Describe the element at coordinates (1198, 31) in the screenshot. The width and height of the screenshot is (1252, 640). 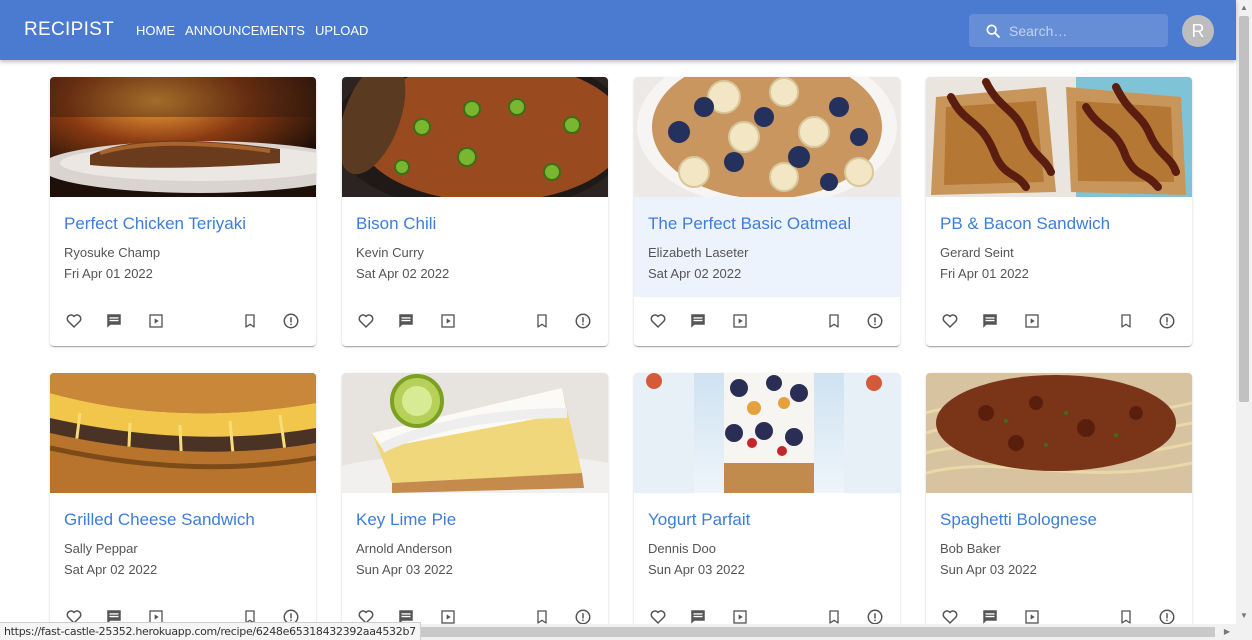
I see `avatar: R` at that location.